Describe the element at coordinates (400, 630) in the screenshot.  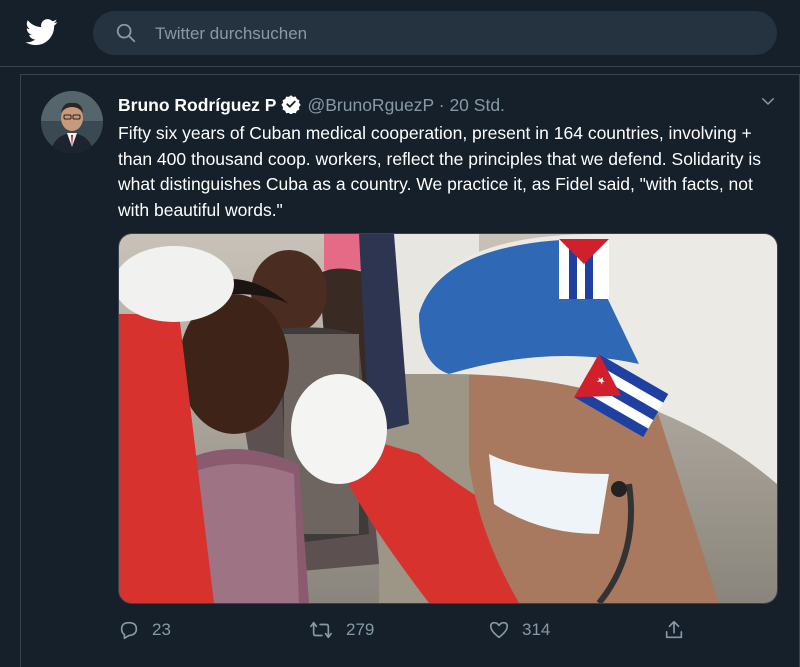
I see `tweet-actions: 23 279 314` at that location.